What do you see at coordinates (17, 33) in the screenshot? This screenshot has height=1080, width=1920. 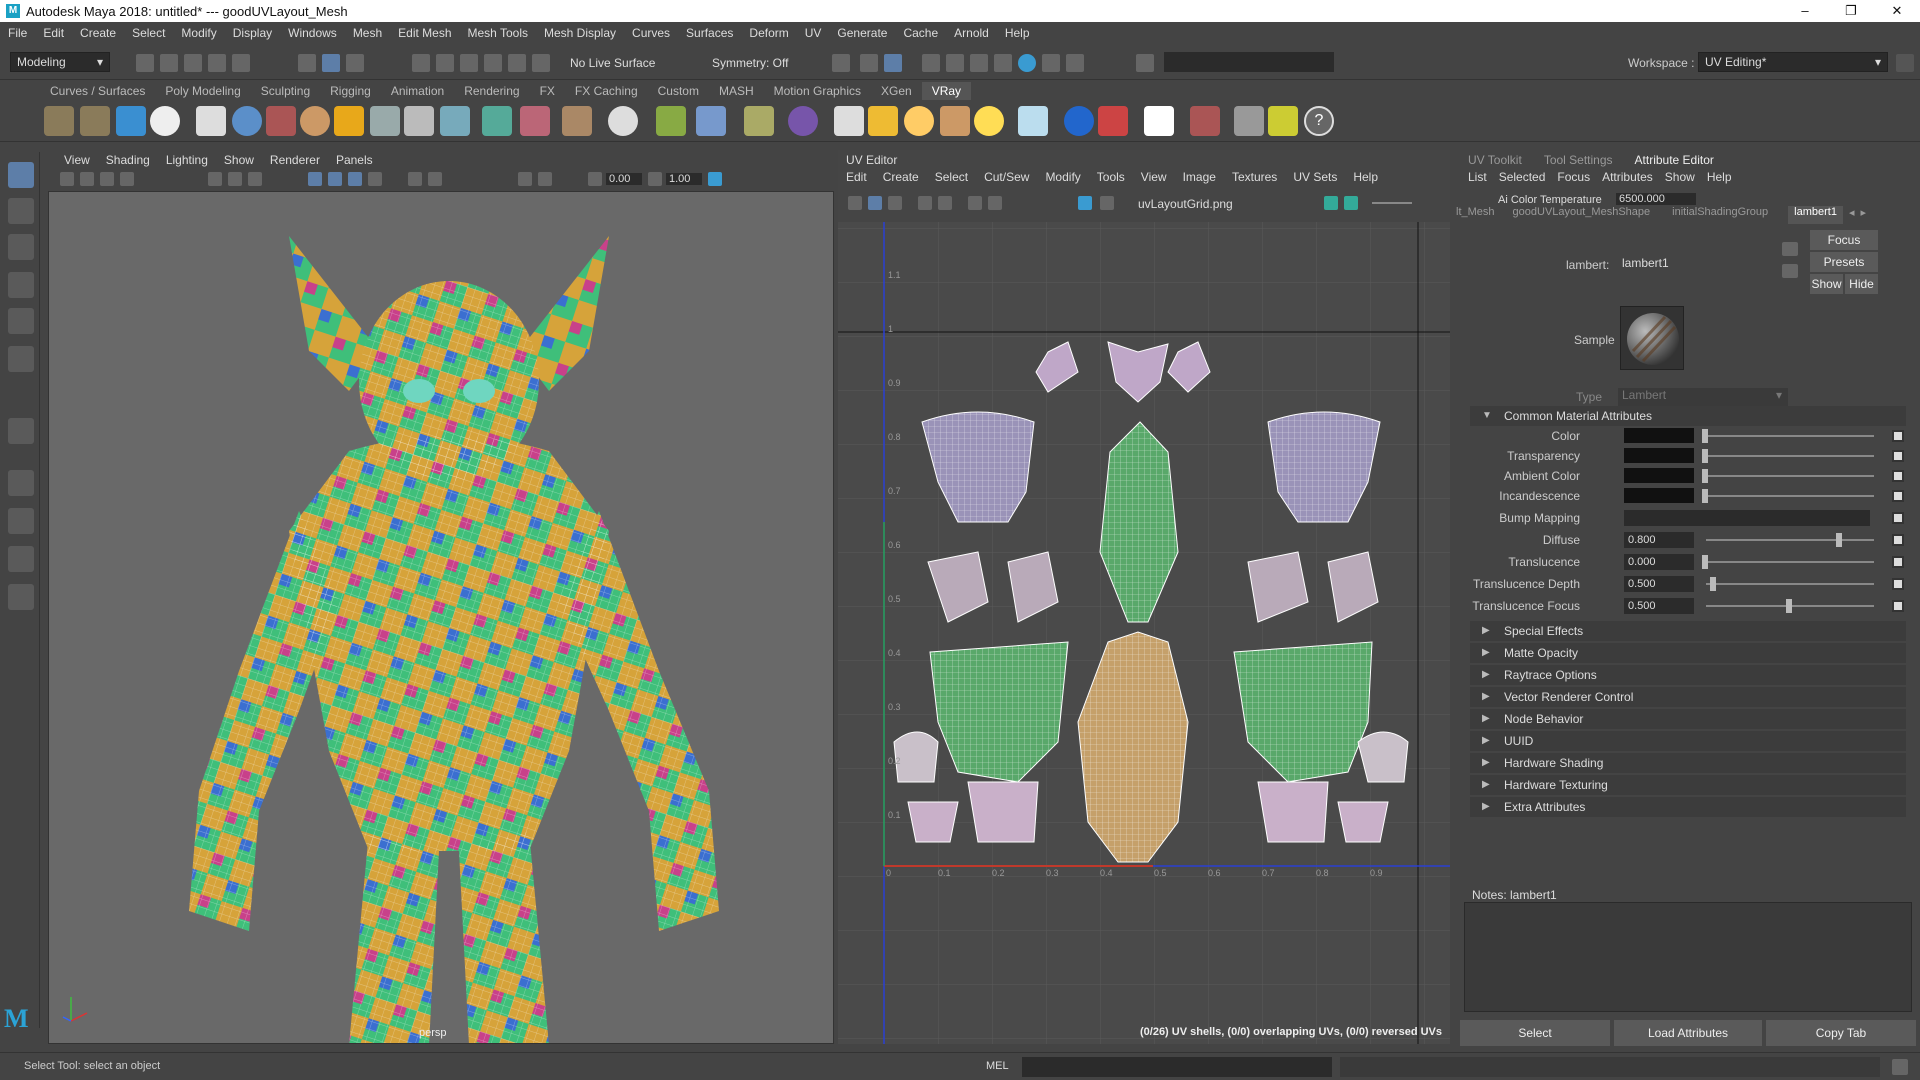 I see `menu-file: File` at bounding box center [17, 33].